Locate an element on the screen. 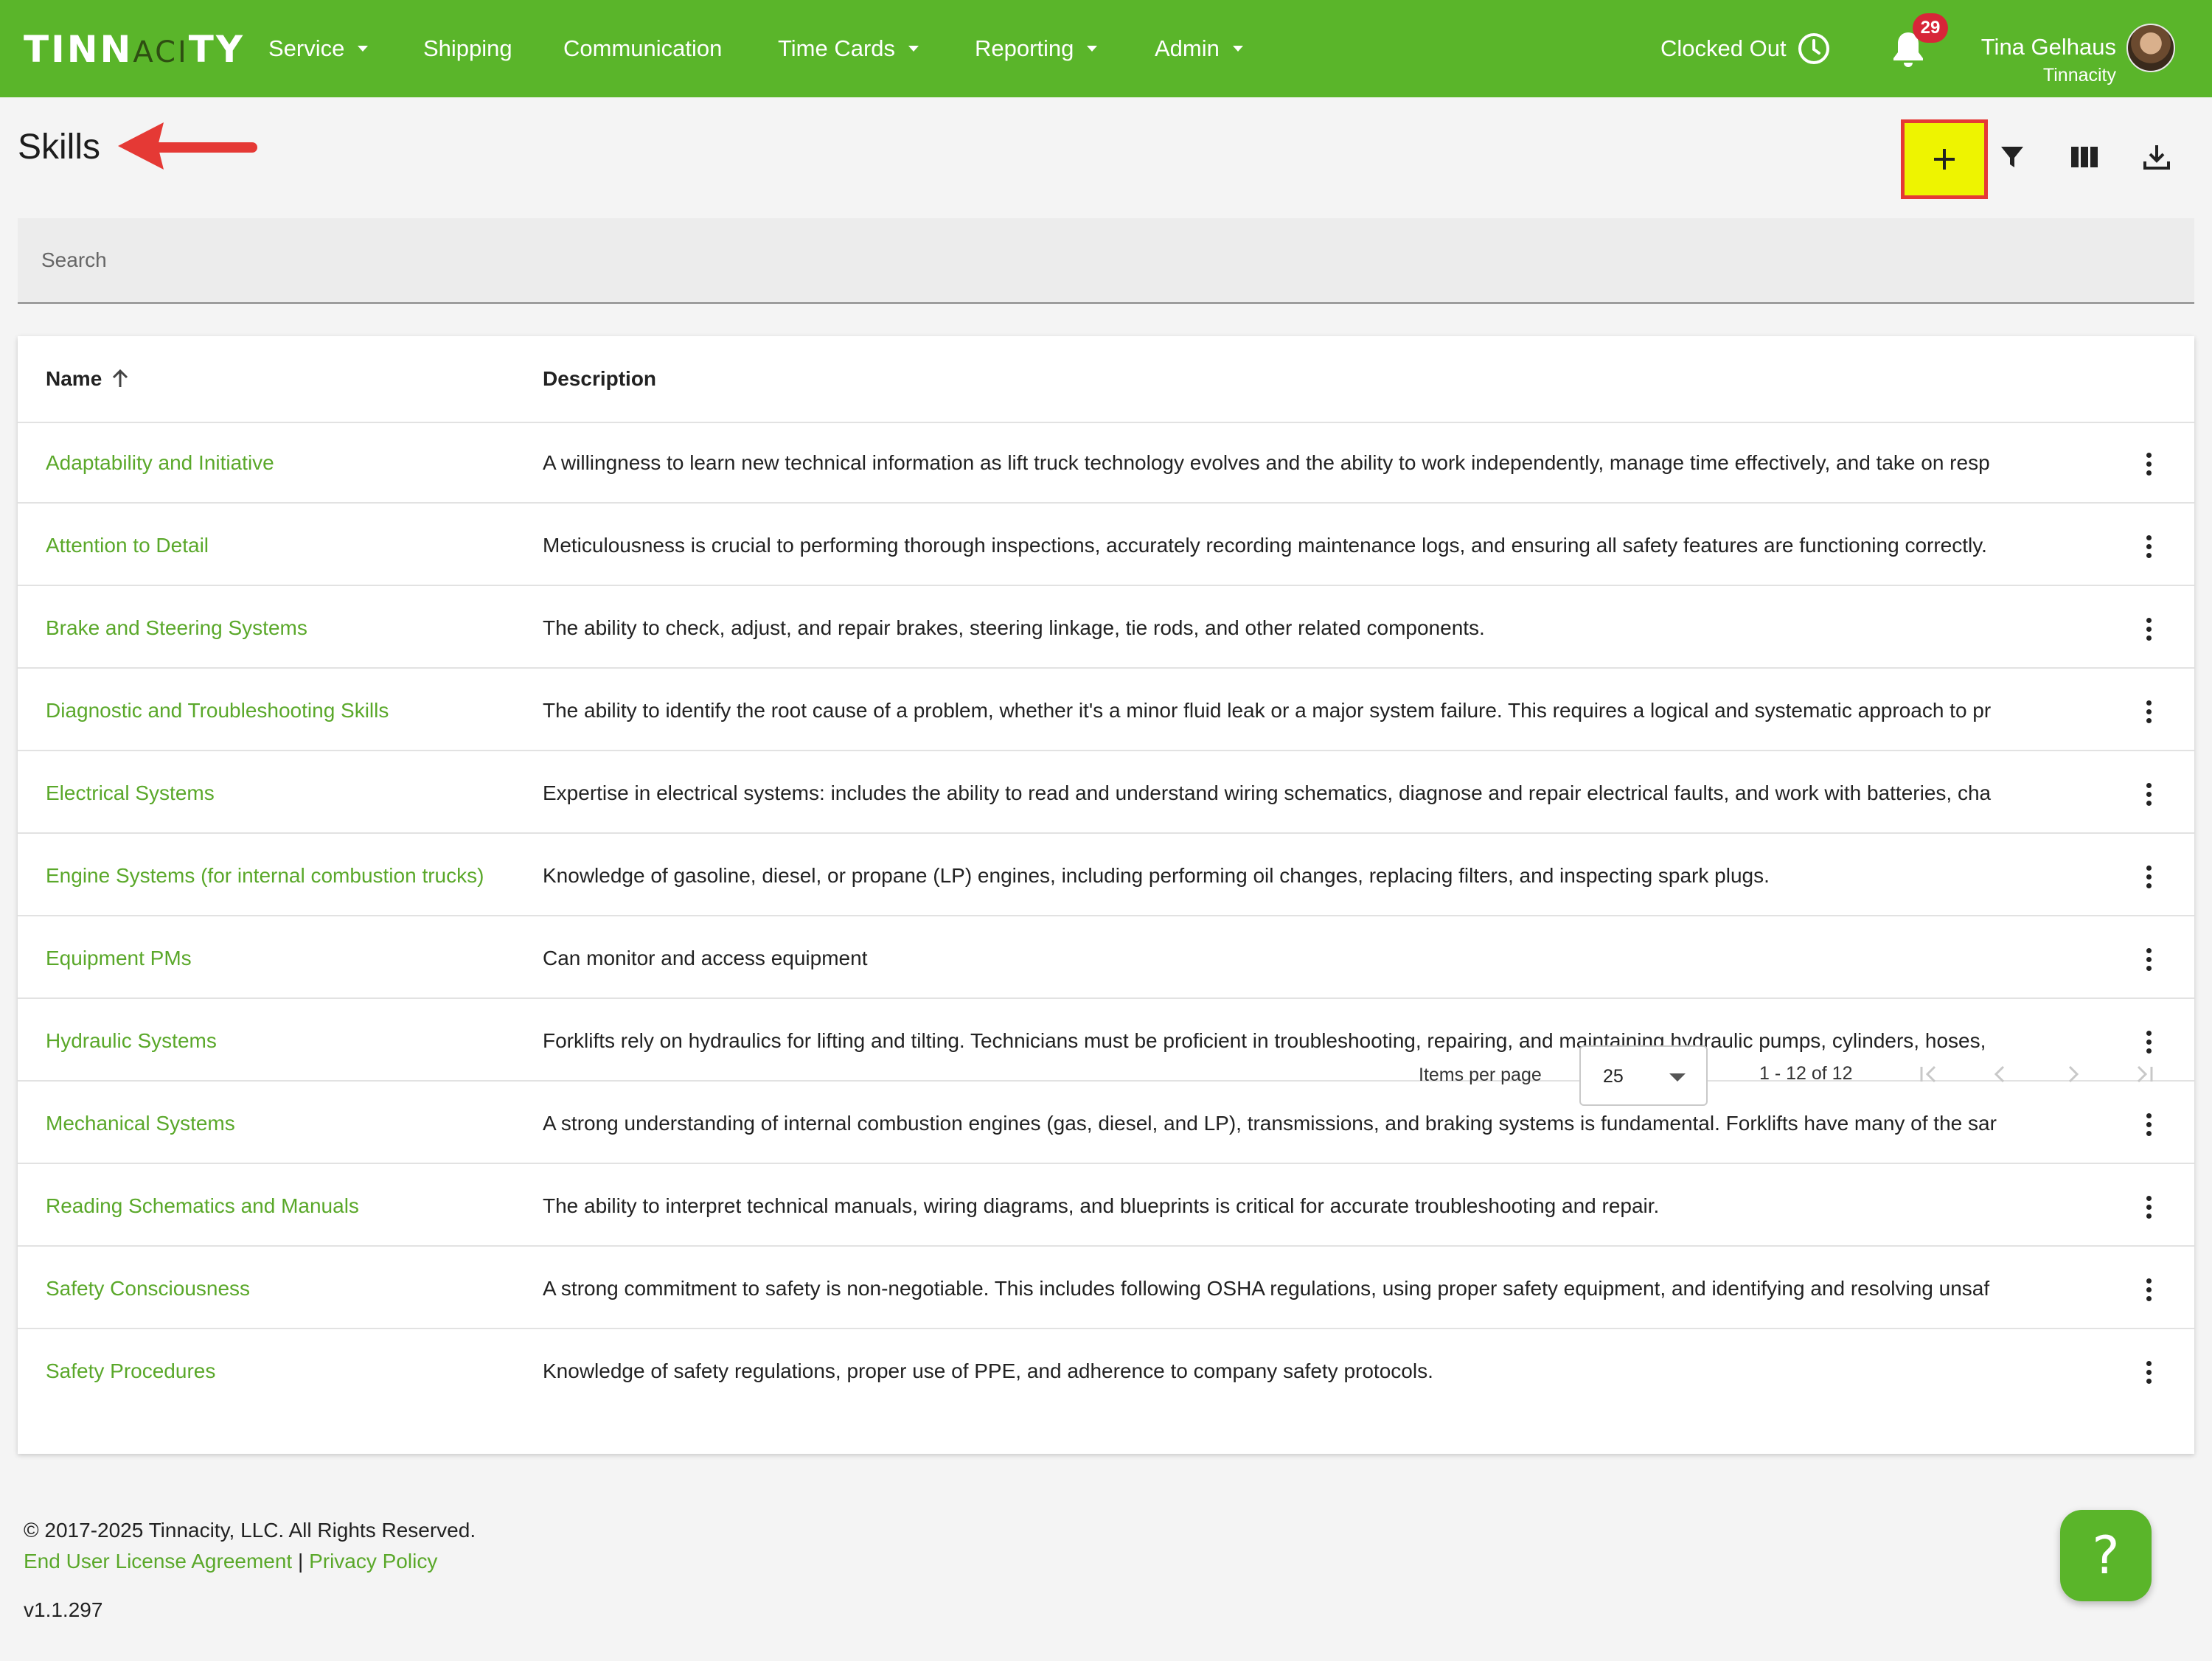 The image size is (2212, 1661). user-name: Tina Gelhaus is located at coordinates (2048, 47).